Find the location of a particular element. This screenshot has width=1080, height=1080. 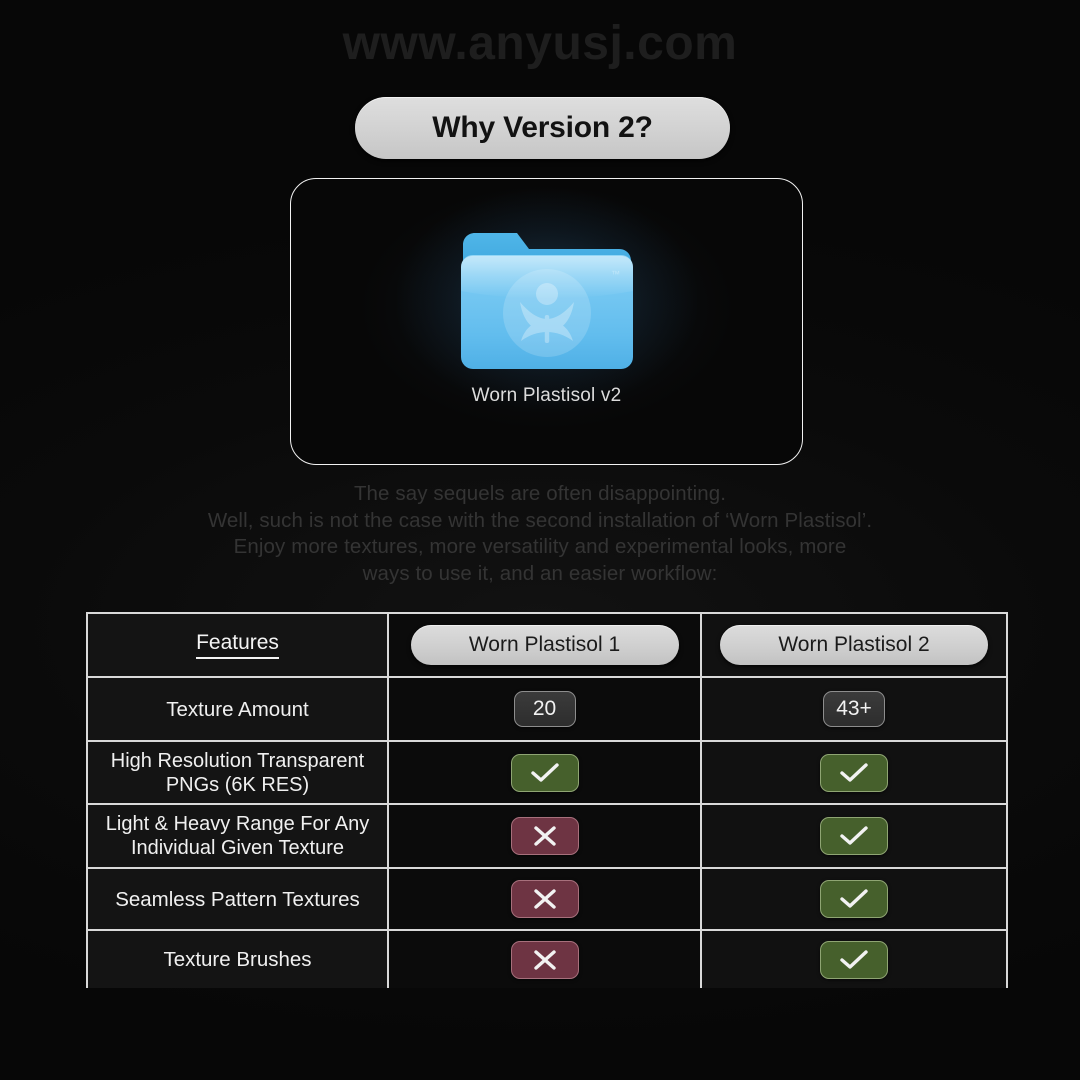

table-row: Texture Amount 20 43+ is located at coordinates (547, 710).